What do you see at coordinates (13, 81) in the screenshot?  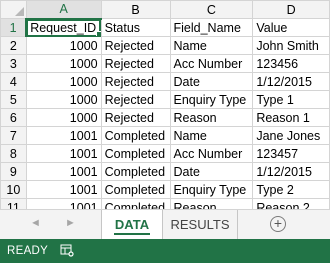 I see `row-header: 4` at bounding box center [13, 81].